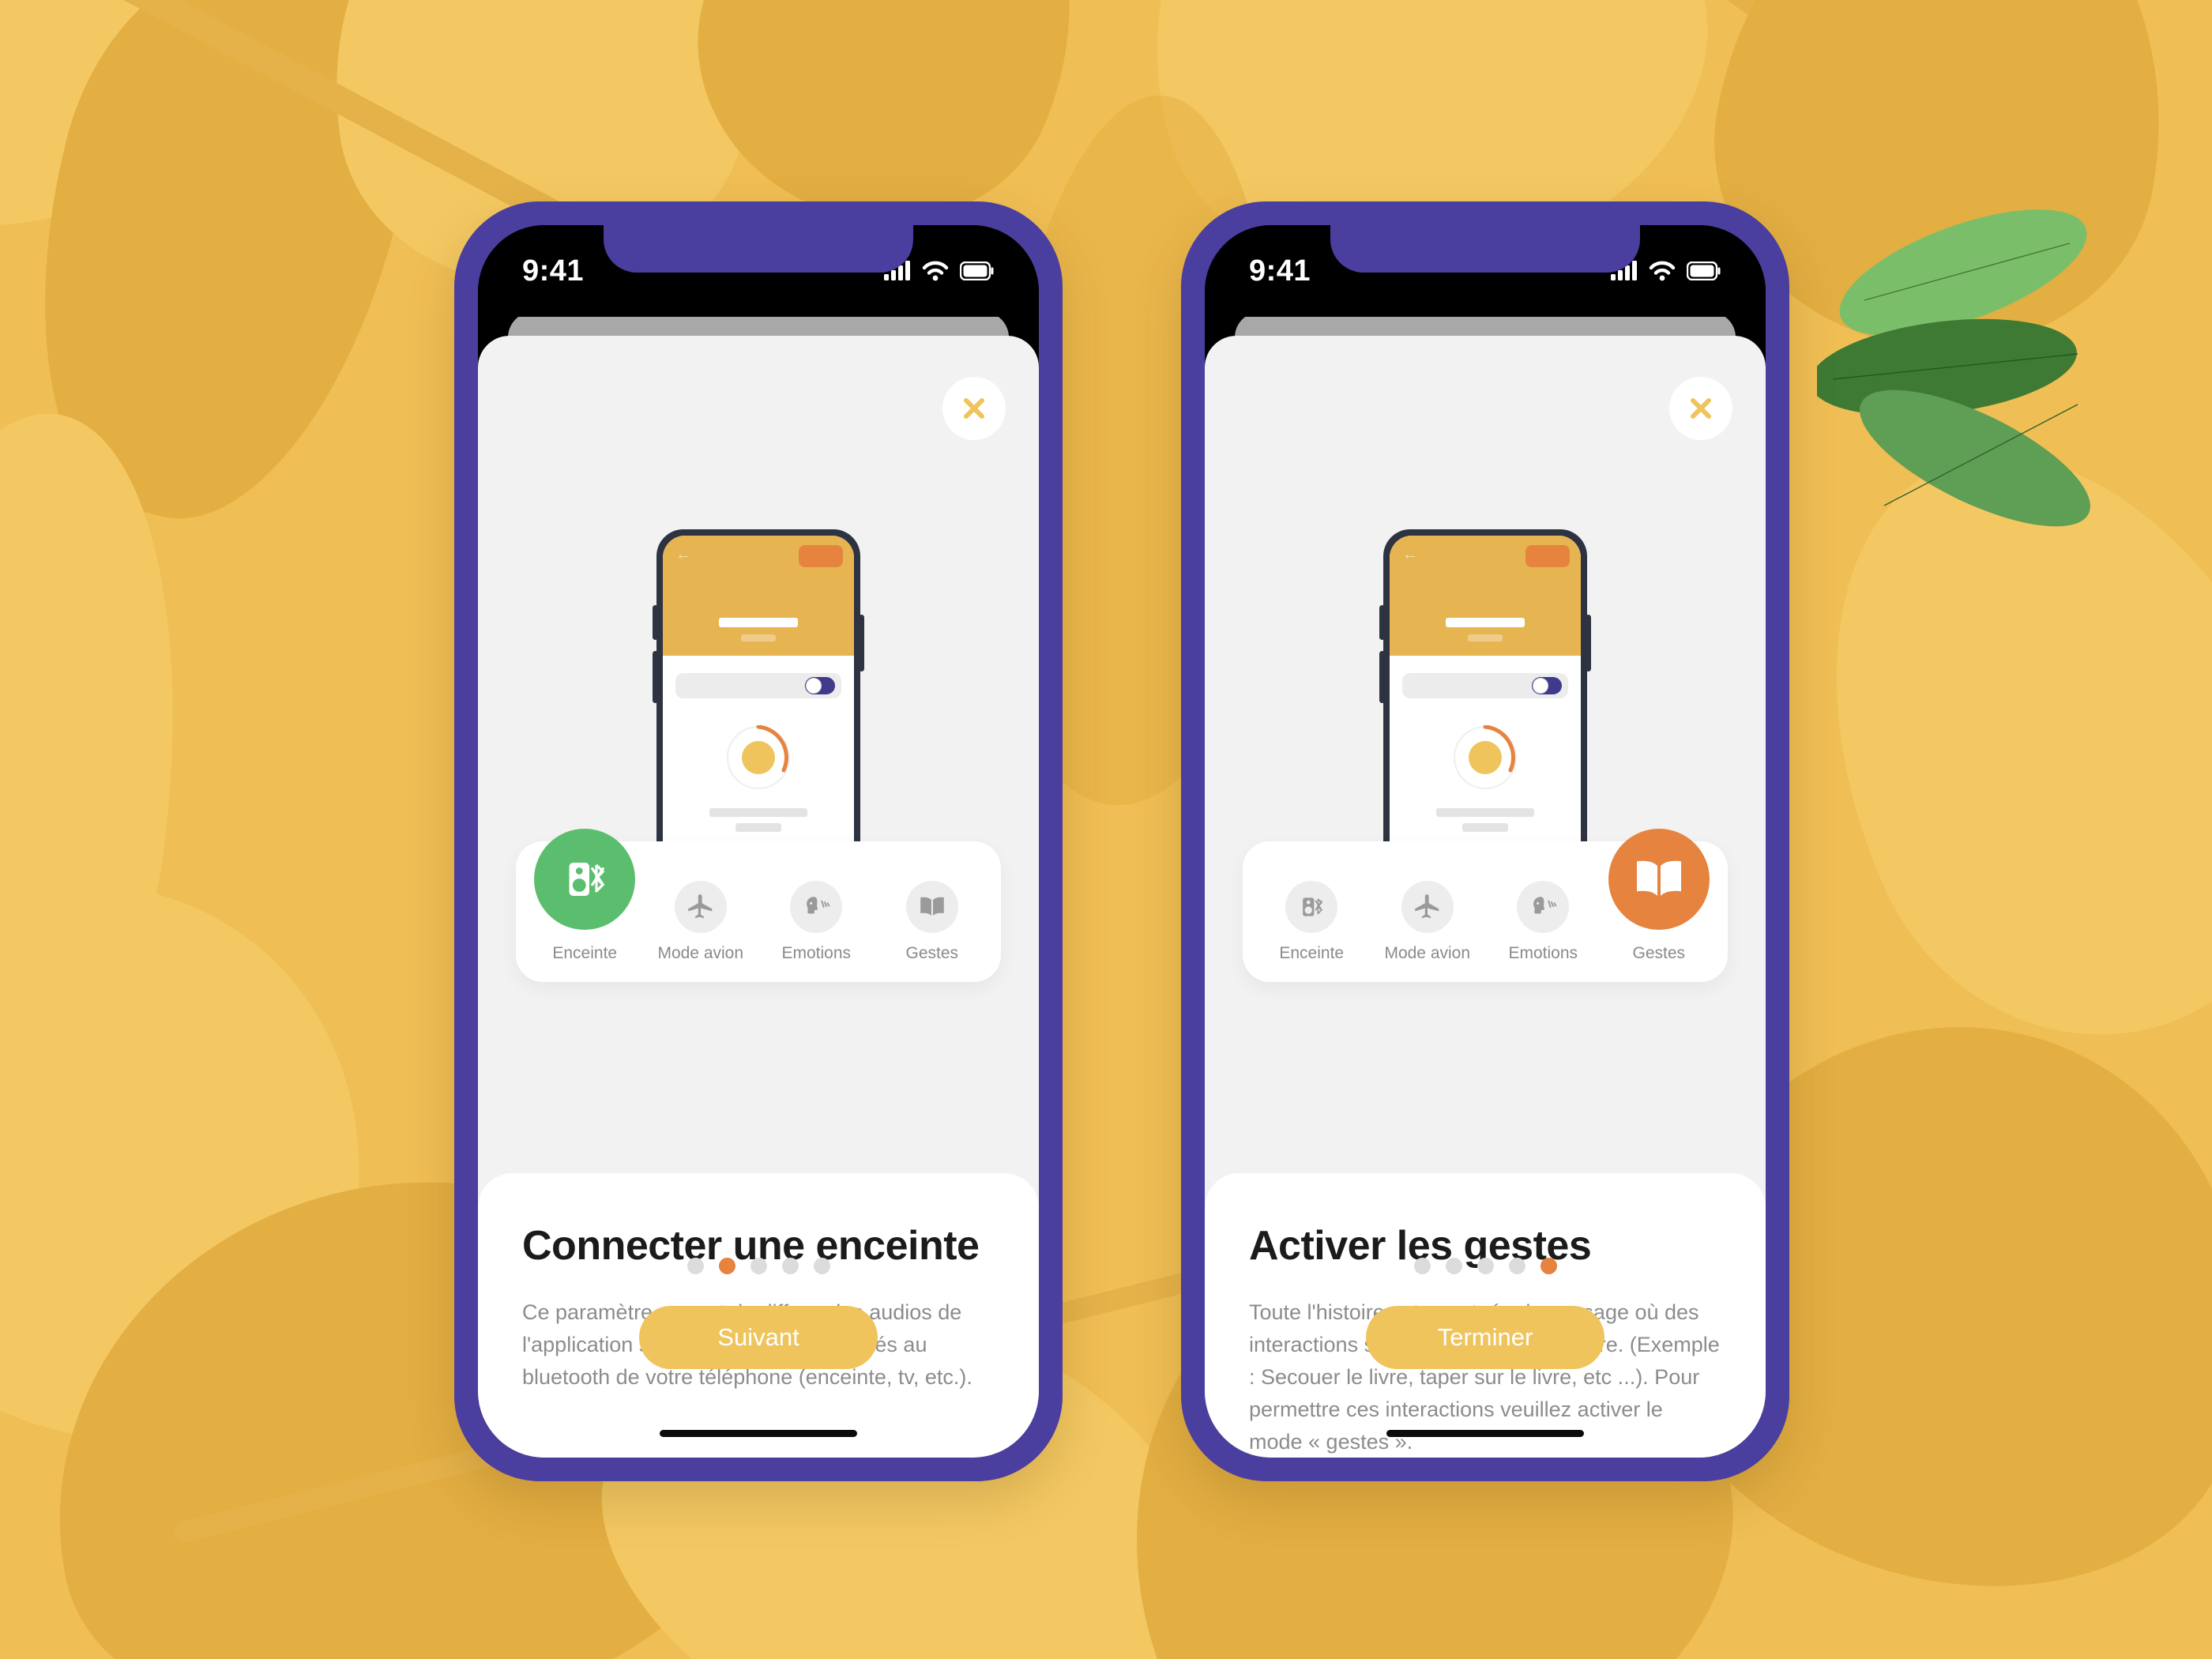 This screenshot has width=2212, height=1659. Describe the element at coordinates (821, 556) in the screenshot. I see `preview-badge-left` at that location.